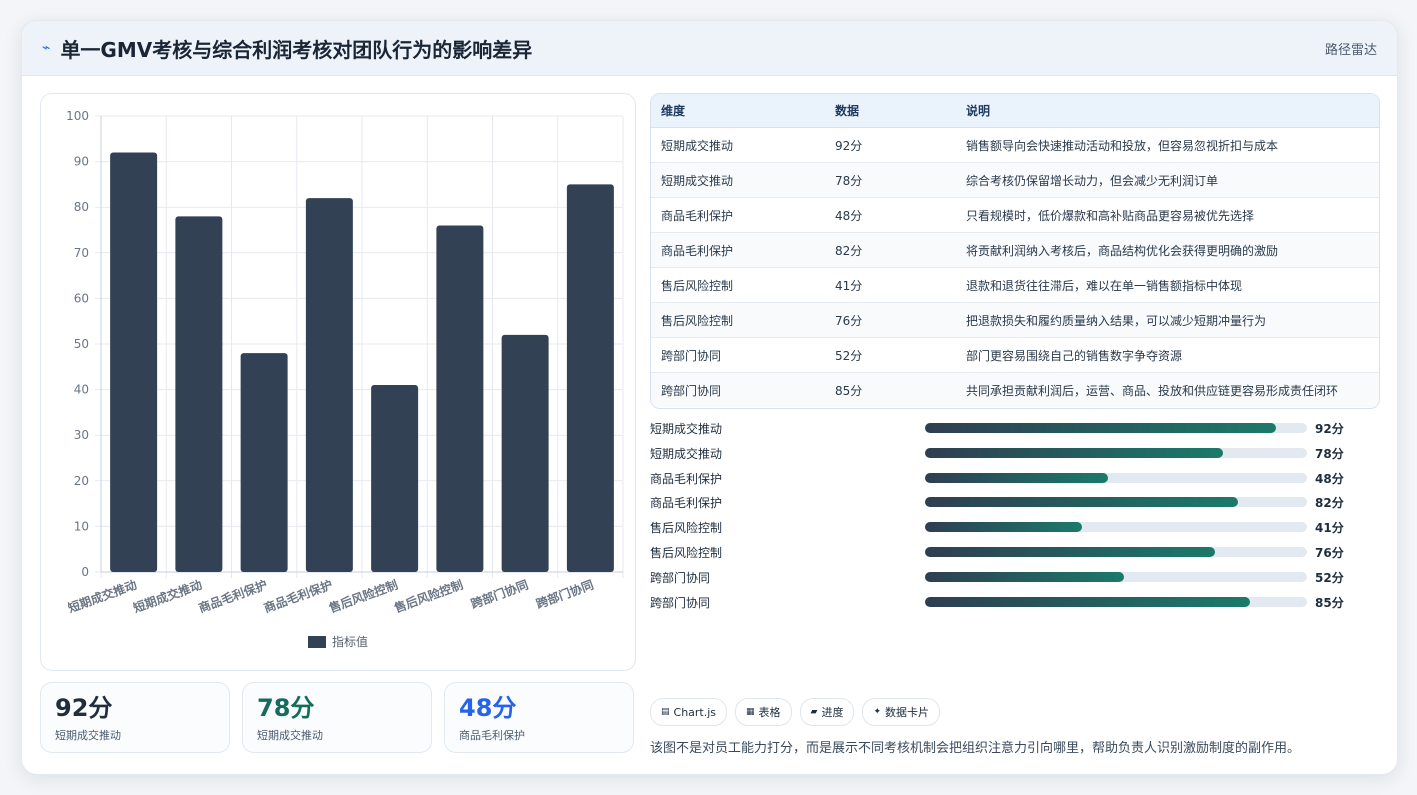 Image resolution: width=1417 pixels, height=795 pixels. Describe the element at coordinates (1167, 355) in the screenshot. I see `cell-description: 部门更容易围绕自己的销售数字争夺资源` at that location.